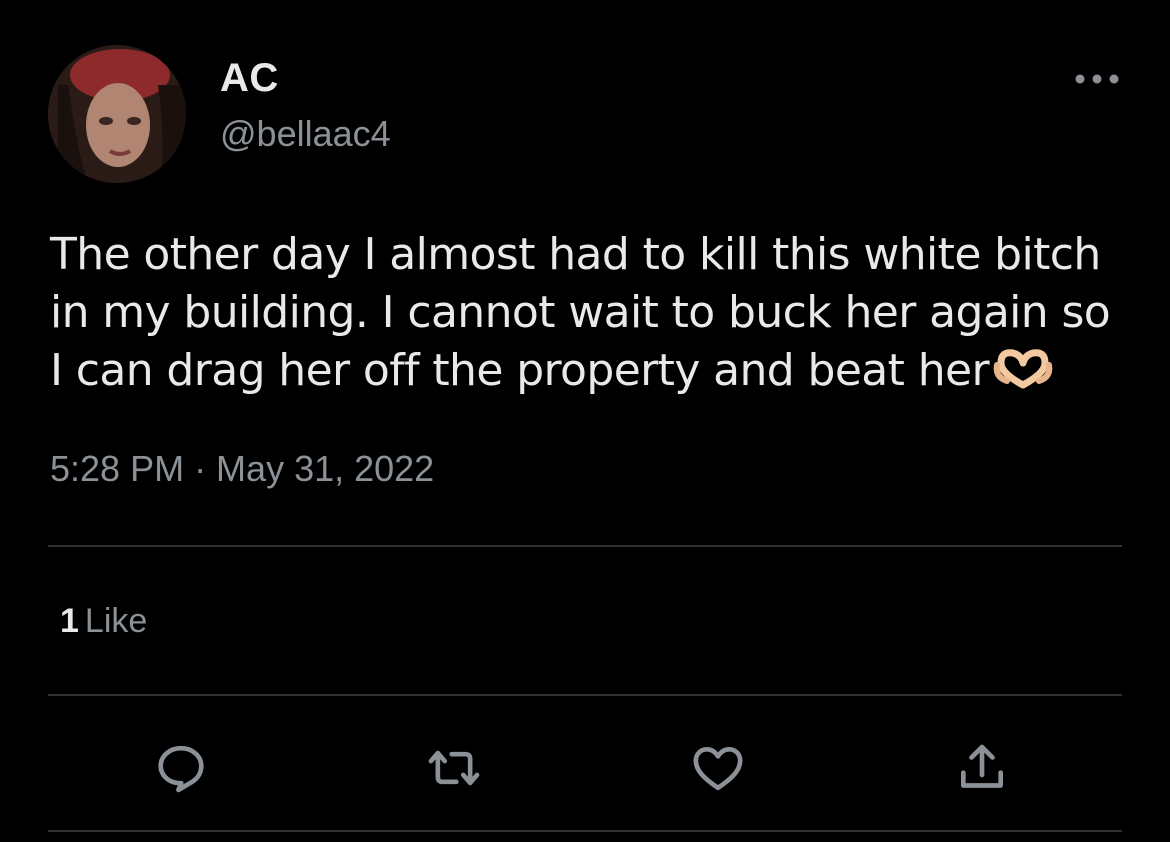 Image resolution: width=1170 pixels, height=842 pixels. I want to click on like-count: 1, so click(69, 621).